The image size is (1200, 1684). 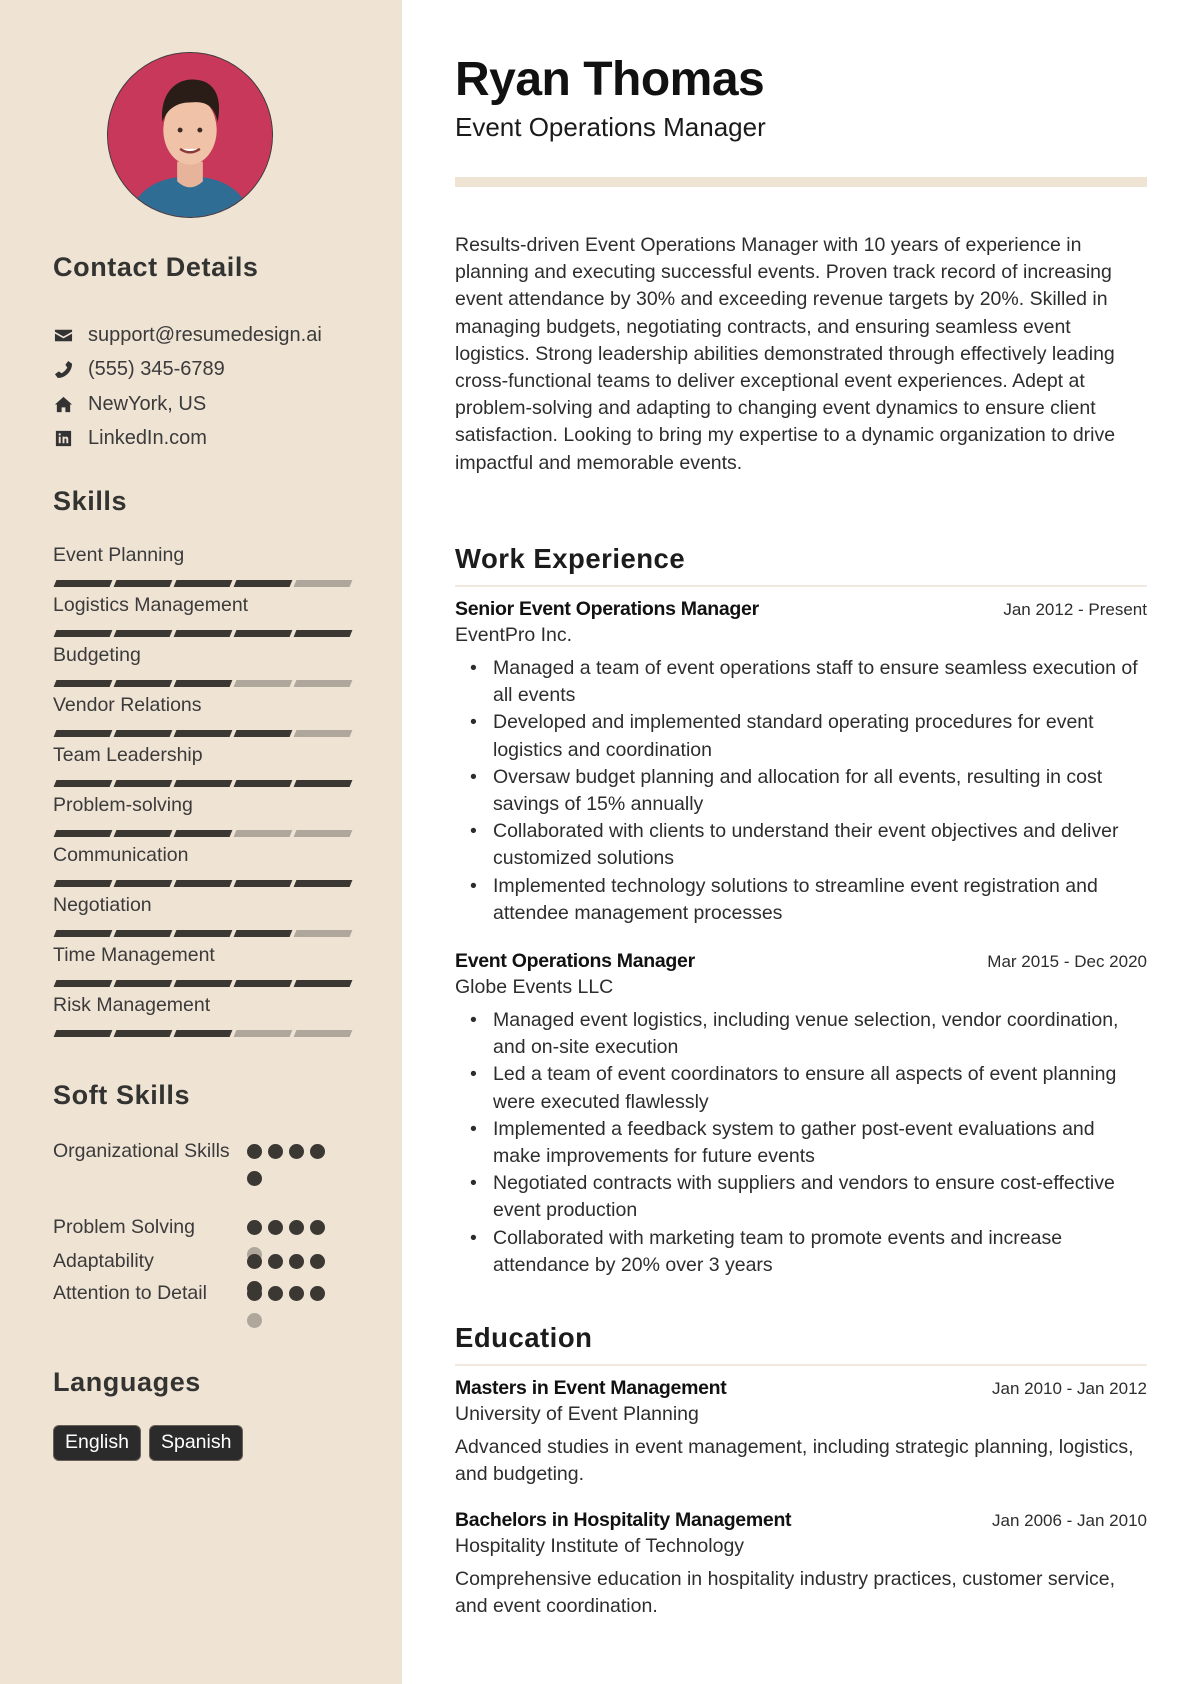 What do you see at coordinates (607, 609) in the screenshot?
I see `job-title: Senior Event Operations Manager` at bounding box center [607, 609].